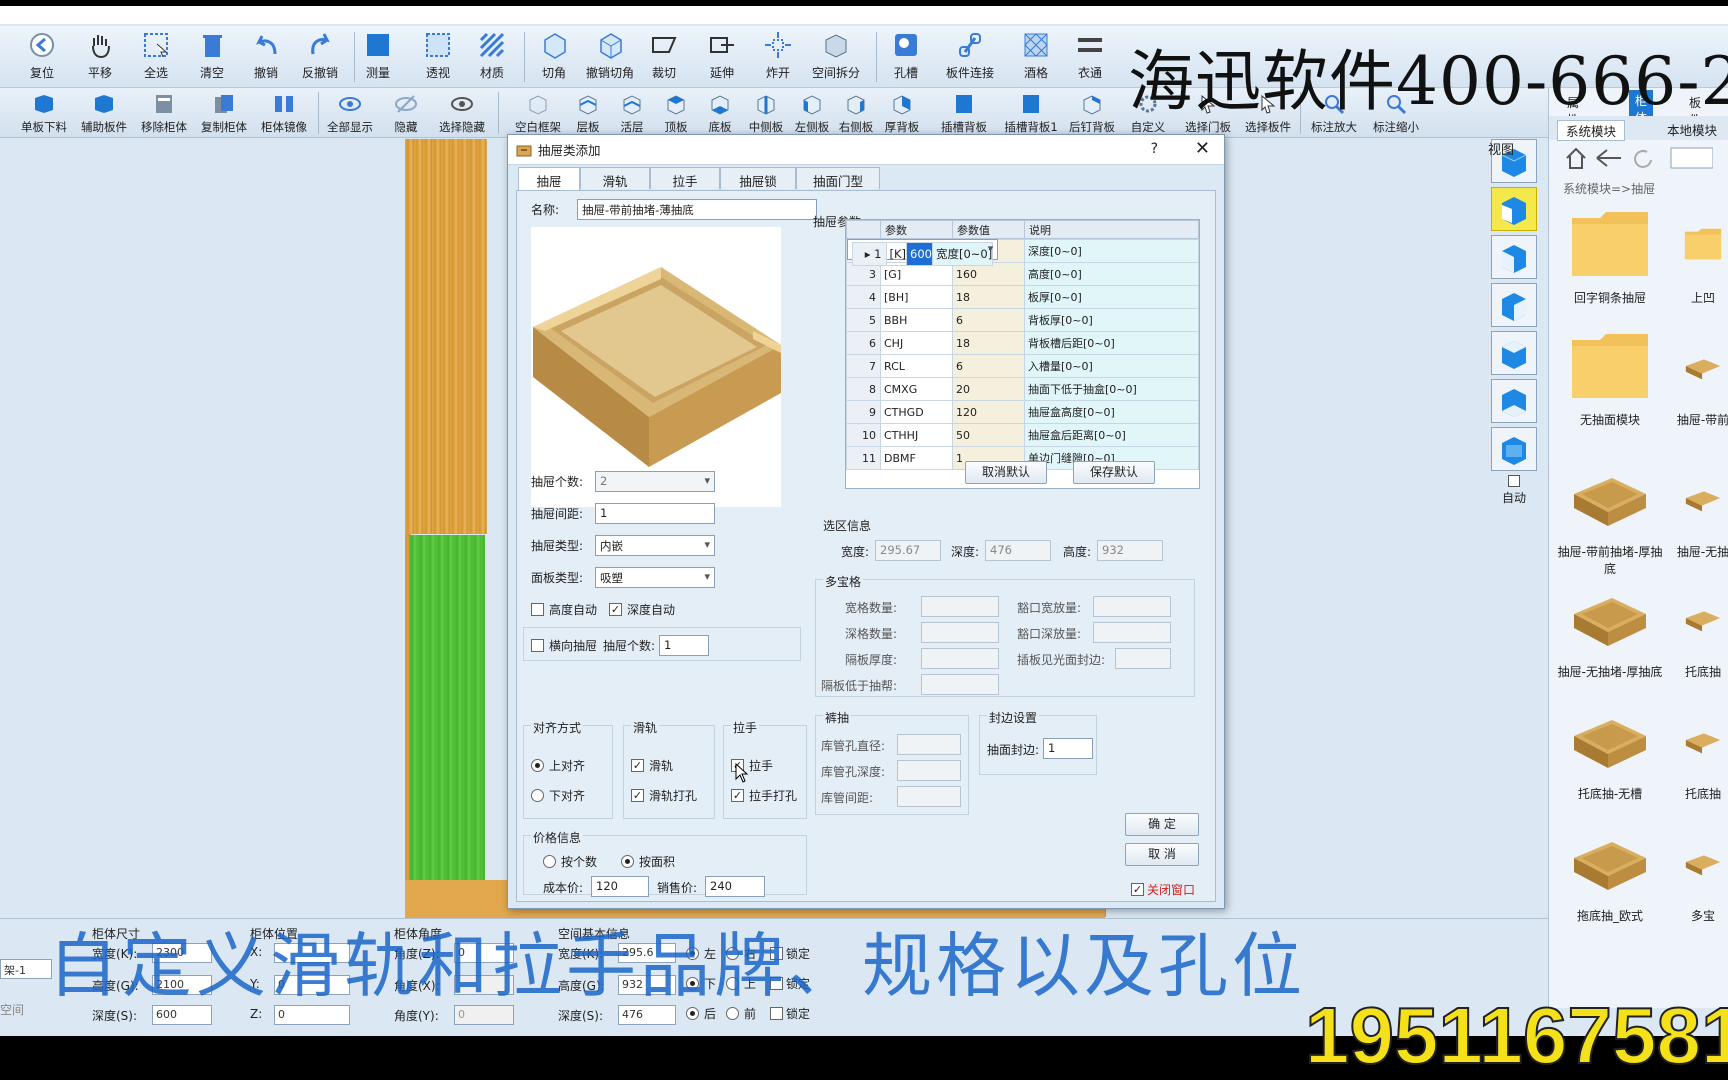  What do you see at coordinates (42, 55) in the screenshot?
I see `reset-button: 复位` at bounding box center [42, 55].